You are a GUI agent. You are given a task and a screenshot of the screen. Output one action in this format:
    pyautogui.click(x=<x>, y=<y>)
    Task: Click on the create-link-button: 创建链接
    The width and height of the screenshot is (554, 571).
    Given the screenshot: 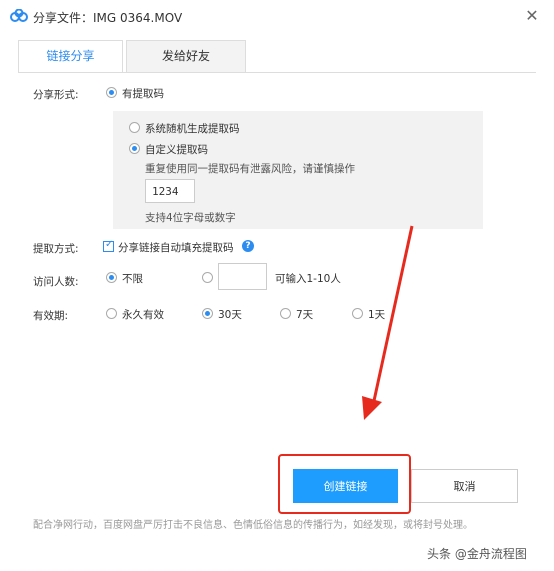 What is the action you would take?
    pyautogui.click(x=345, y=486)
    